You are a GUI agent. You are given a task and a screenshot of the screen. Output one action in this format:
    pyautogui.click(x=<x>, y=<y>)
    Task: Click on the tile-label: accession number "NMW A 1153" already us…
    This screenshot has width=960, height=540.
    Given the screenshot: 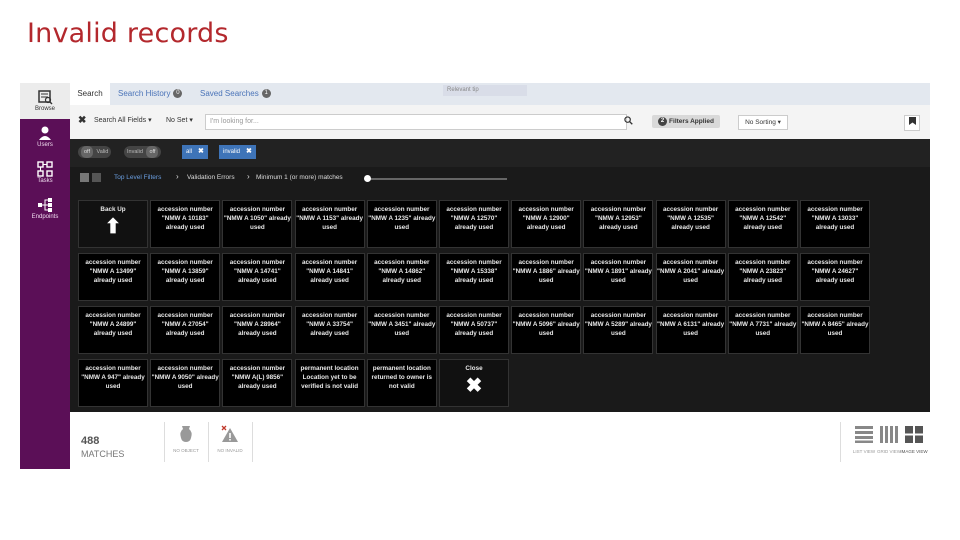 What is the action you would take?
    pyautogui.click(x=329, y=218)
    